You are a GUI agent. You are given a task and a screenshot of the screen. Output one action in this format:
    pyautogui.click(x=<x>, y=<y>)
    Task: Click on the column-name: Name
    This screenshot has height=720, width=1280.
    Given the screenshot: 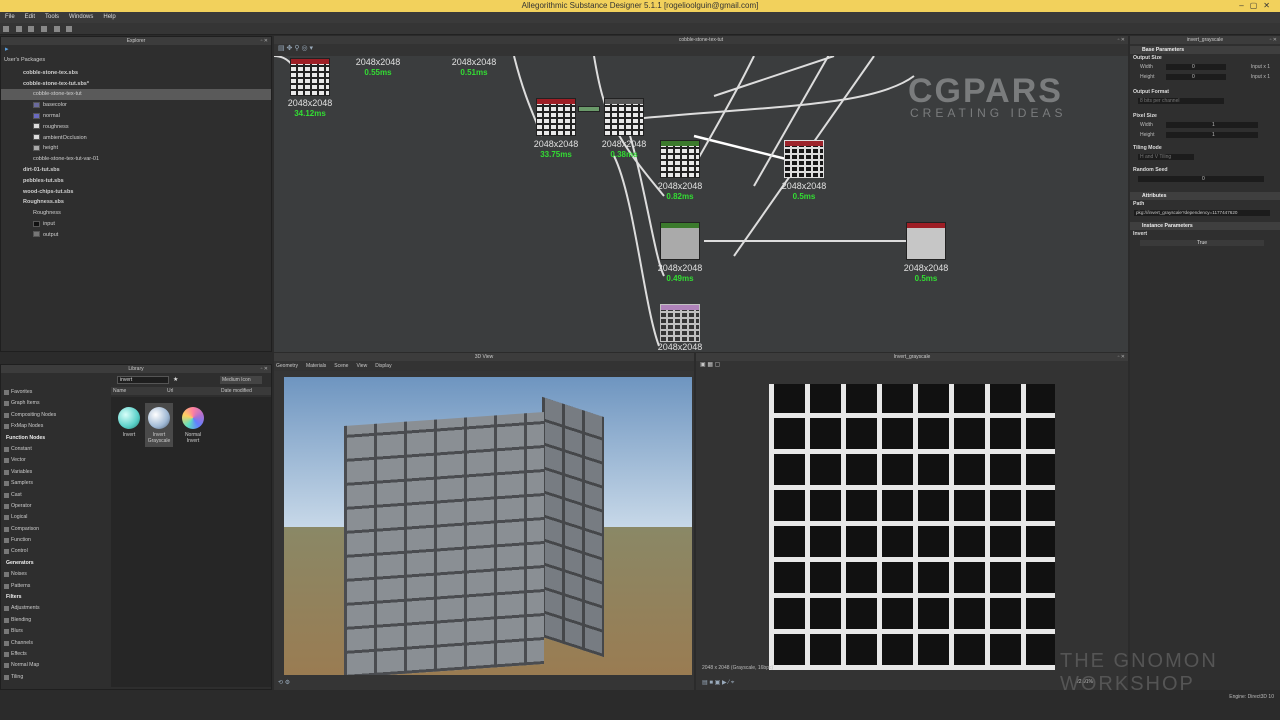 What is the action you would take?
    pyautogui.click(x=119, y=391)
    